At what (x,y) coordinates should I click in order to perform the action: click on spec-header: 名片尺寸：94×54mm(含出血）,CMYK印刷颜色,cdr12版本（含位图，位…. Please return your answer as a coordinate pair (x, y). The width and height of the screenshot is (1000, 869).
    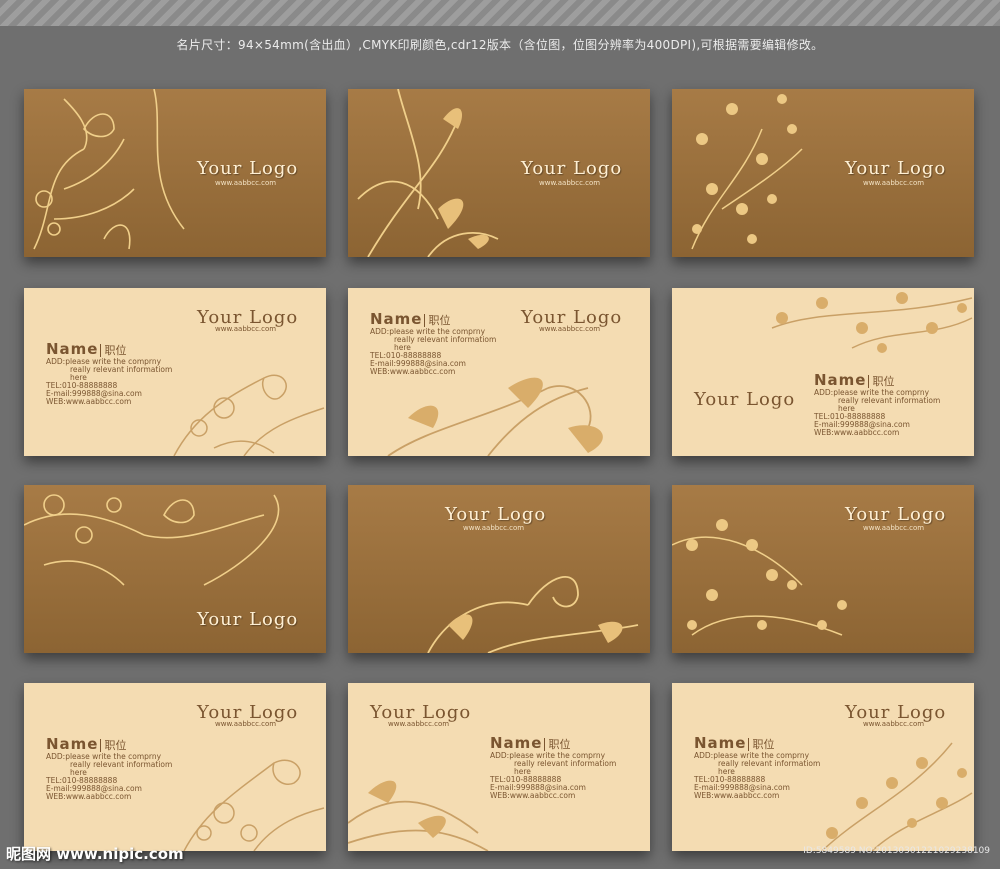
    Looking at the image, I should click on (500, 44).